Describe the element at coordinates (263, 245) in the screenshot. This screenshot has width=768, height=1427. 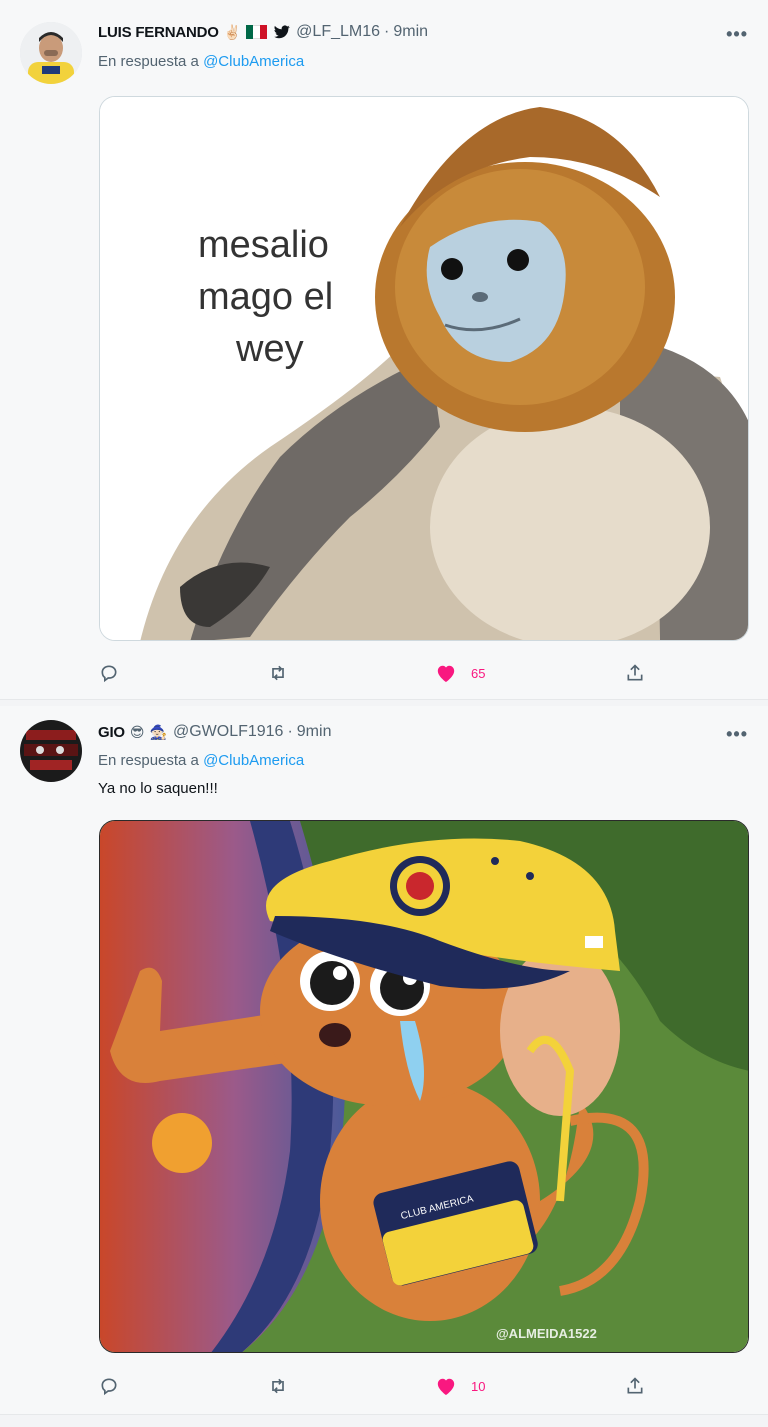
I see `meme-text-line-1: mesalio` at that location.